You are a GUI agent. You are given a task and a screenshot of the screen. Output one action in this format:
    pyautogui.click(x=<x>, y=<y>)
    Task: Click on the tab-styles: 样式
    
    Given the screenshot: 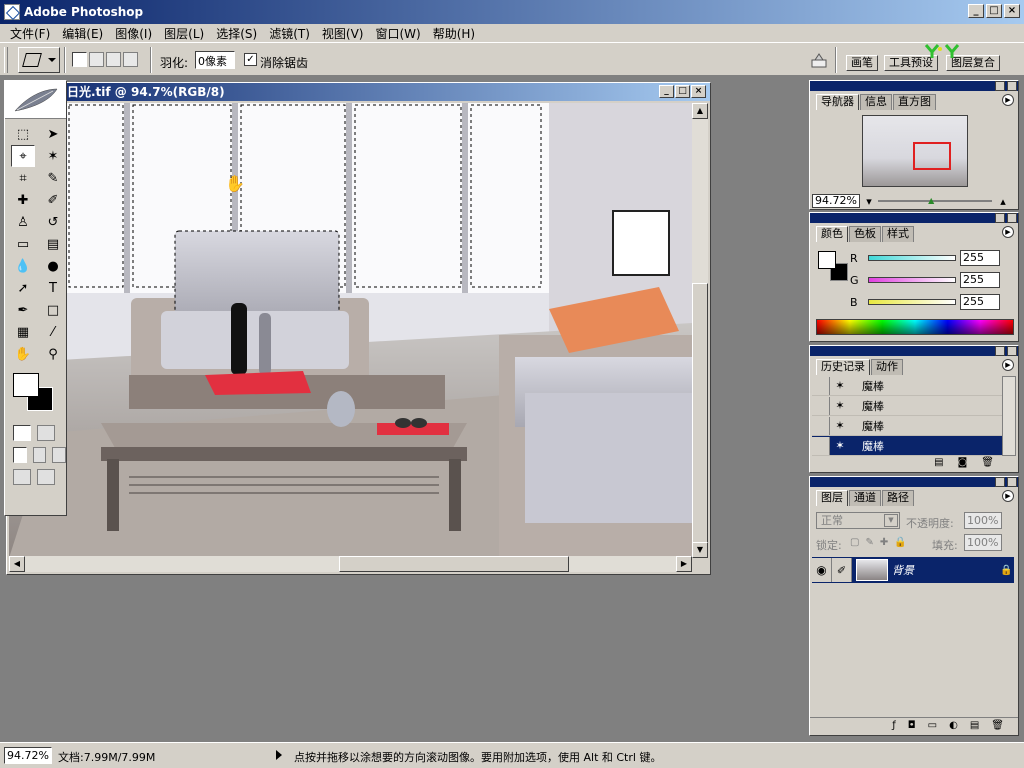 What is the action you would take?
    pyautogui.click(x=898, y=234)
    